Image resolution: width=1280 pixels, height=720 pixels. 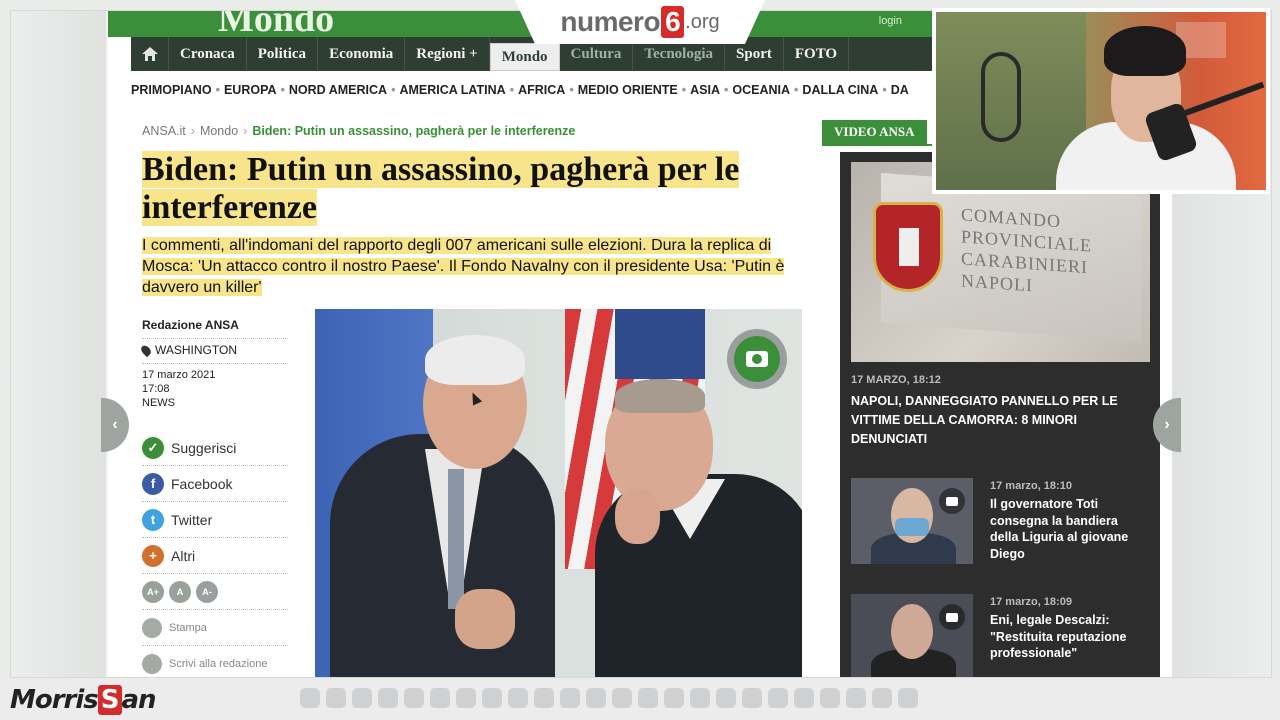 I want to click on photo-person-right-hair, so click(x=660, y=396).